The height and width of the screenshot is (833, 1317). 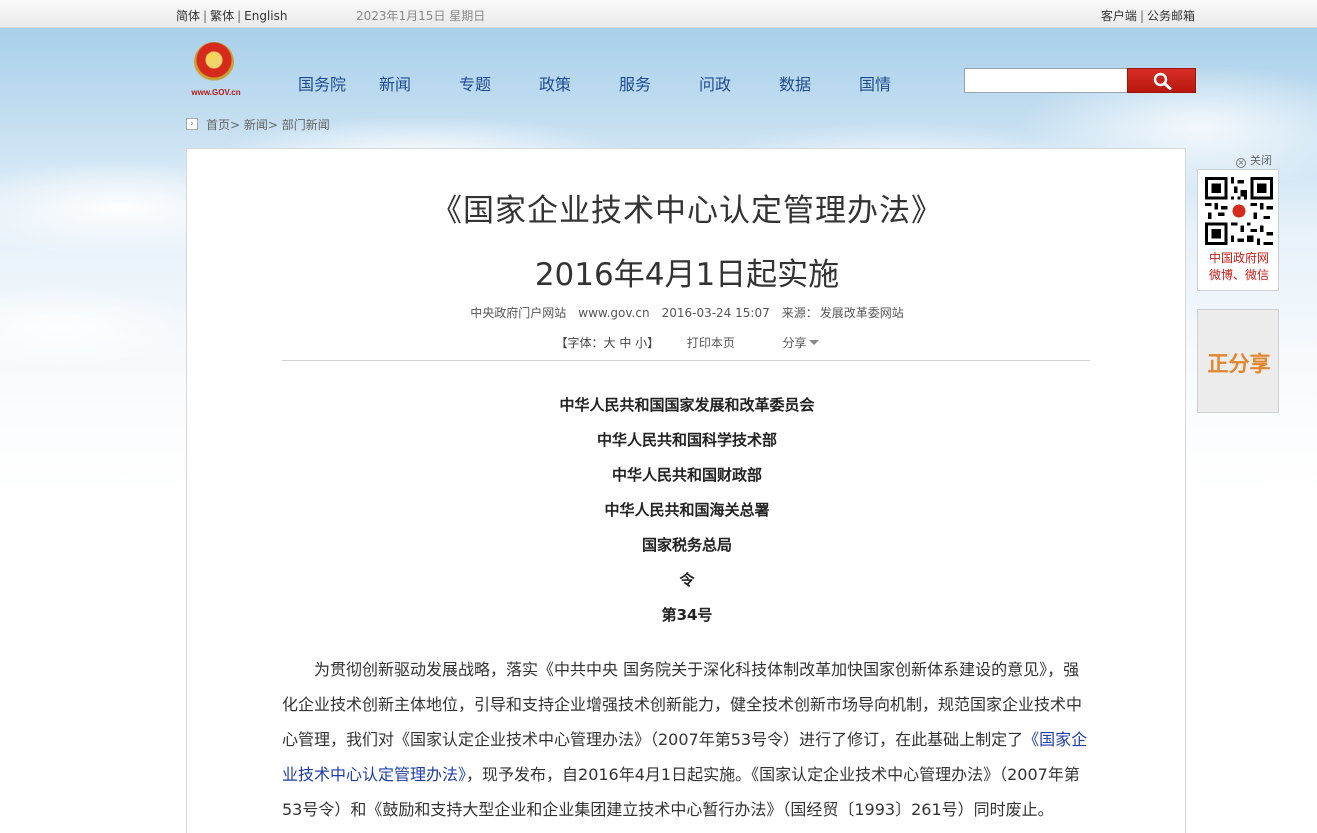 I want to click on issuer-line: 国家税务总局, so click(x=686, y=545).